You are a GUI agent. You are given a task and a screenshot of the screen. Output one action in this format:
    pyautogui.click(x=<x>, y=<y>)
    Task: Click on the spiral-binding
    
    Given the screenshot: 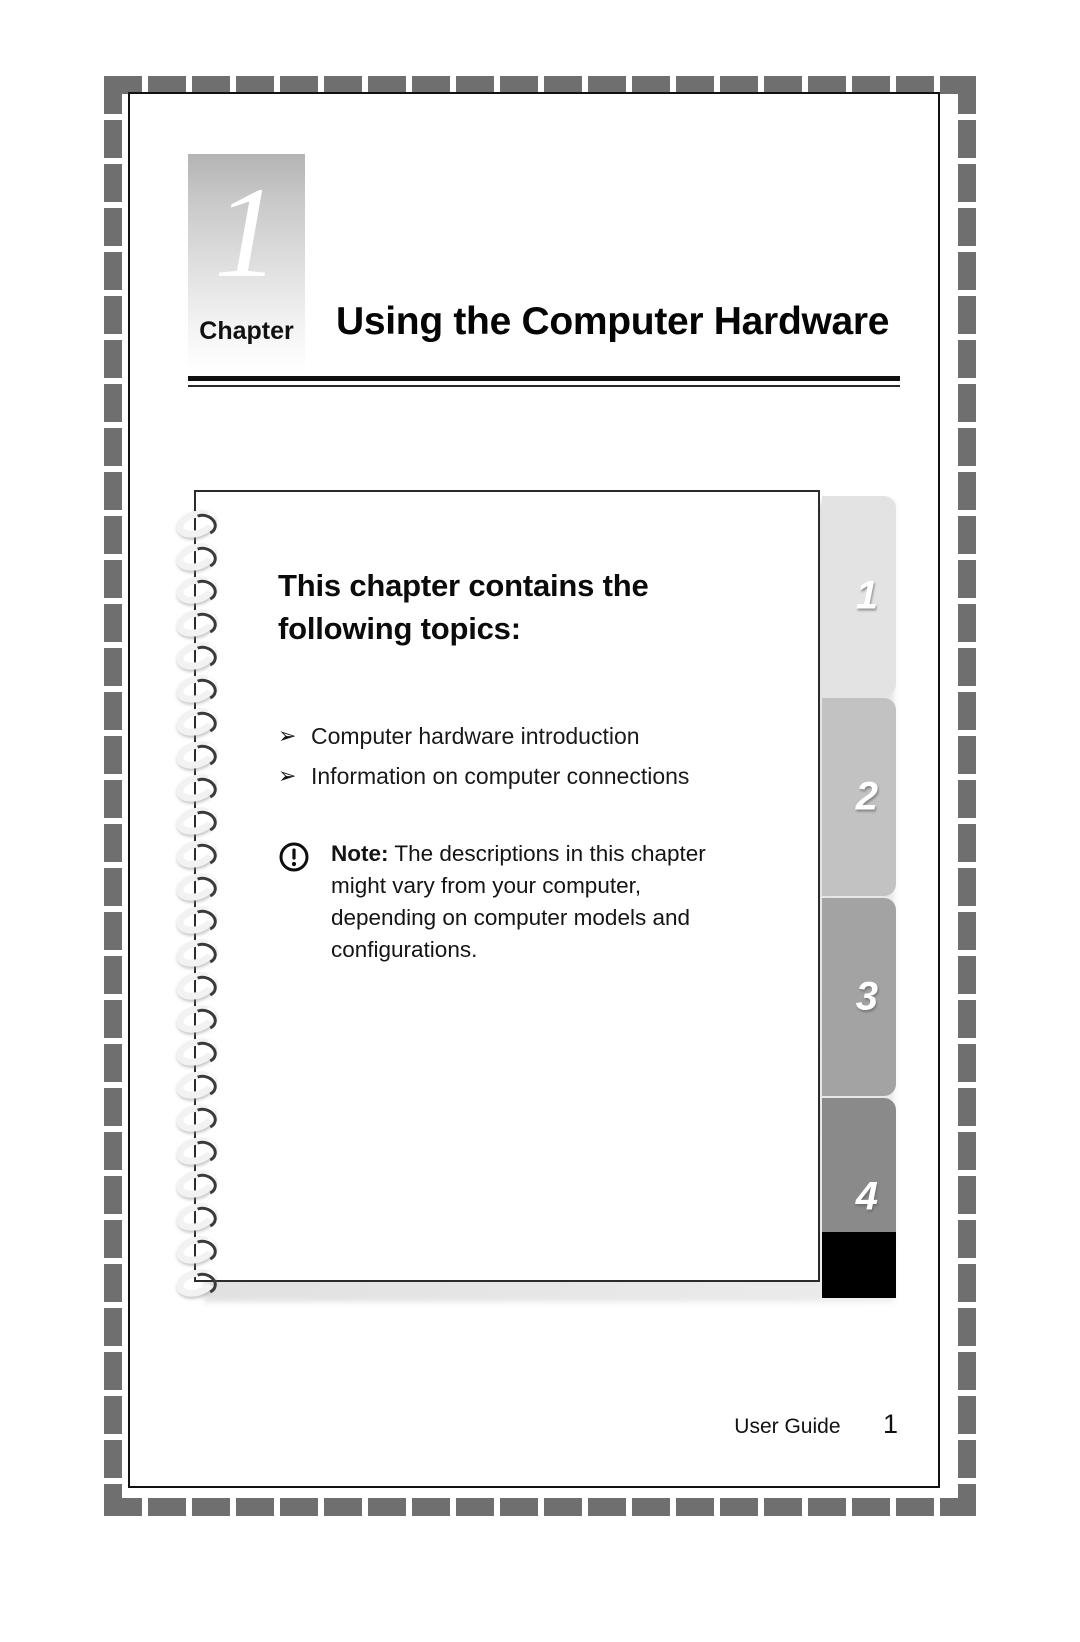 What is the action you would take?
    pyautogui.click(x=206, y=903)
    